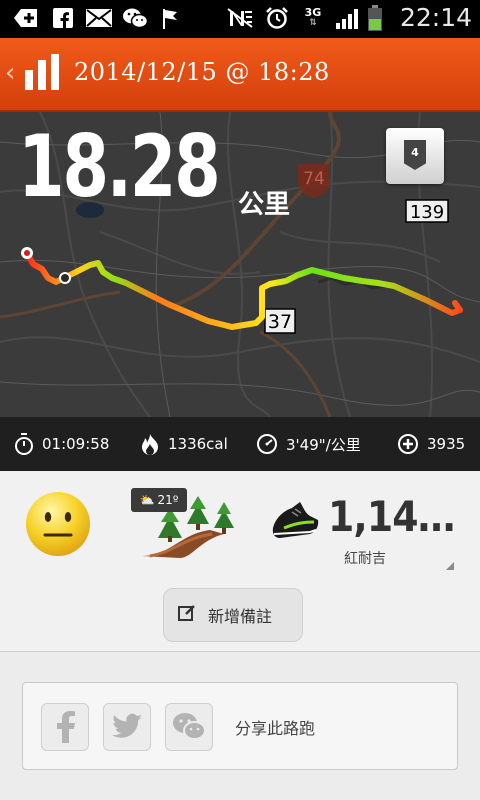  What do you see at coordinates (187, 615) in the screenshot?
I see `edit-note-icon` at bounding box center [187, 615].